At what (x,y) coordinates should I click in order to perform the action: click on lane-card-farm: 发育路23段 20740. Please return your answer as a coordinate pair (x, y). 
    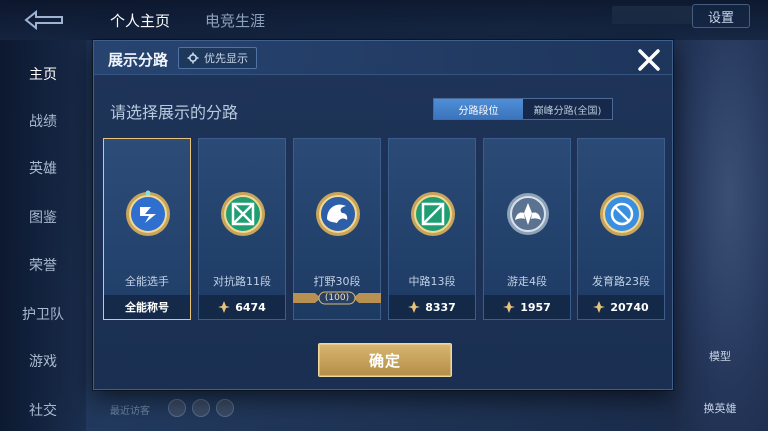
    Looking at the image, I should click on (621, 229).